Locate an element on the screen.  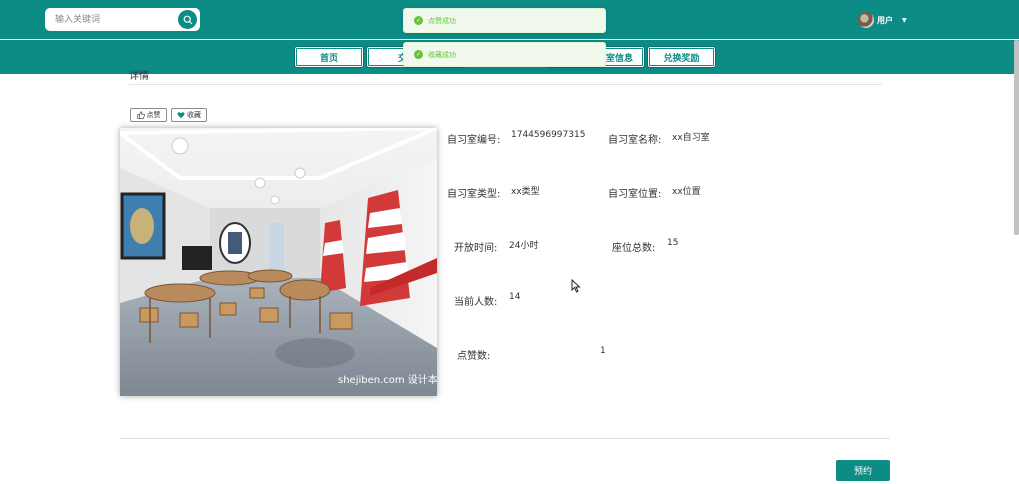
search-icon is located at coordinates (187, 19).